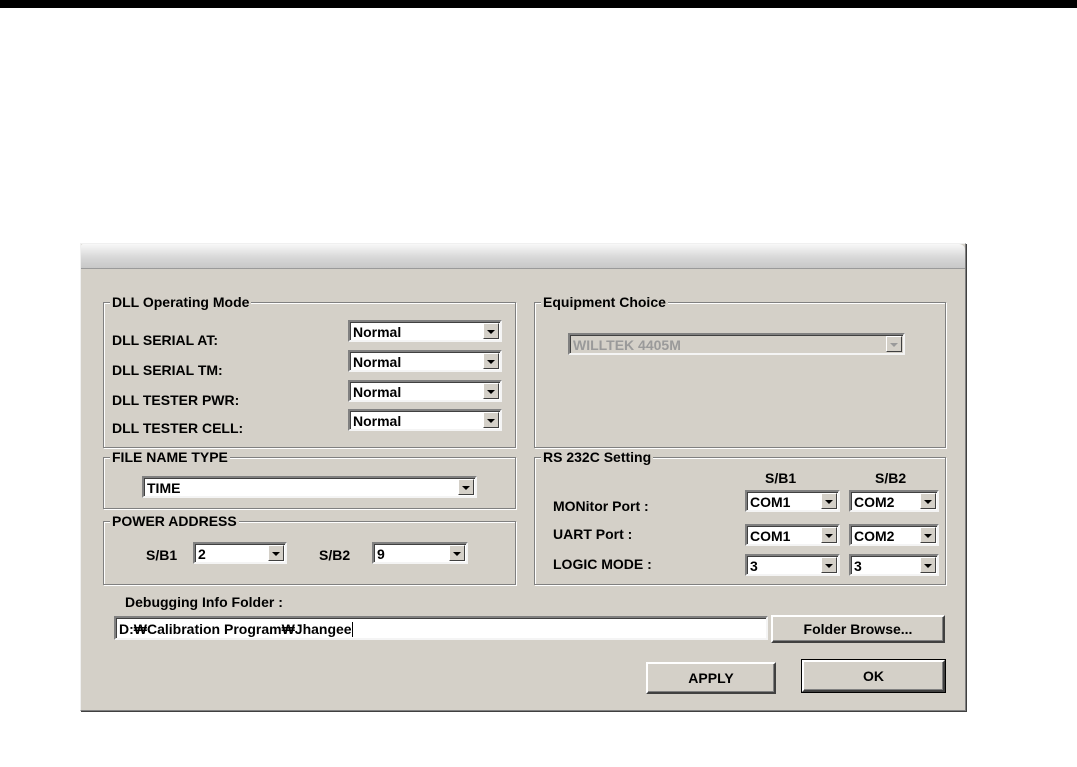 Image resolution: width=1077 pixels, height=767 pixels. What do you see at coordinates (425, 361) in the screenshot?
I see `dll-serial-tm-select: Normal` at bounding box center [425, 361].